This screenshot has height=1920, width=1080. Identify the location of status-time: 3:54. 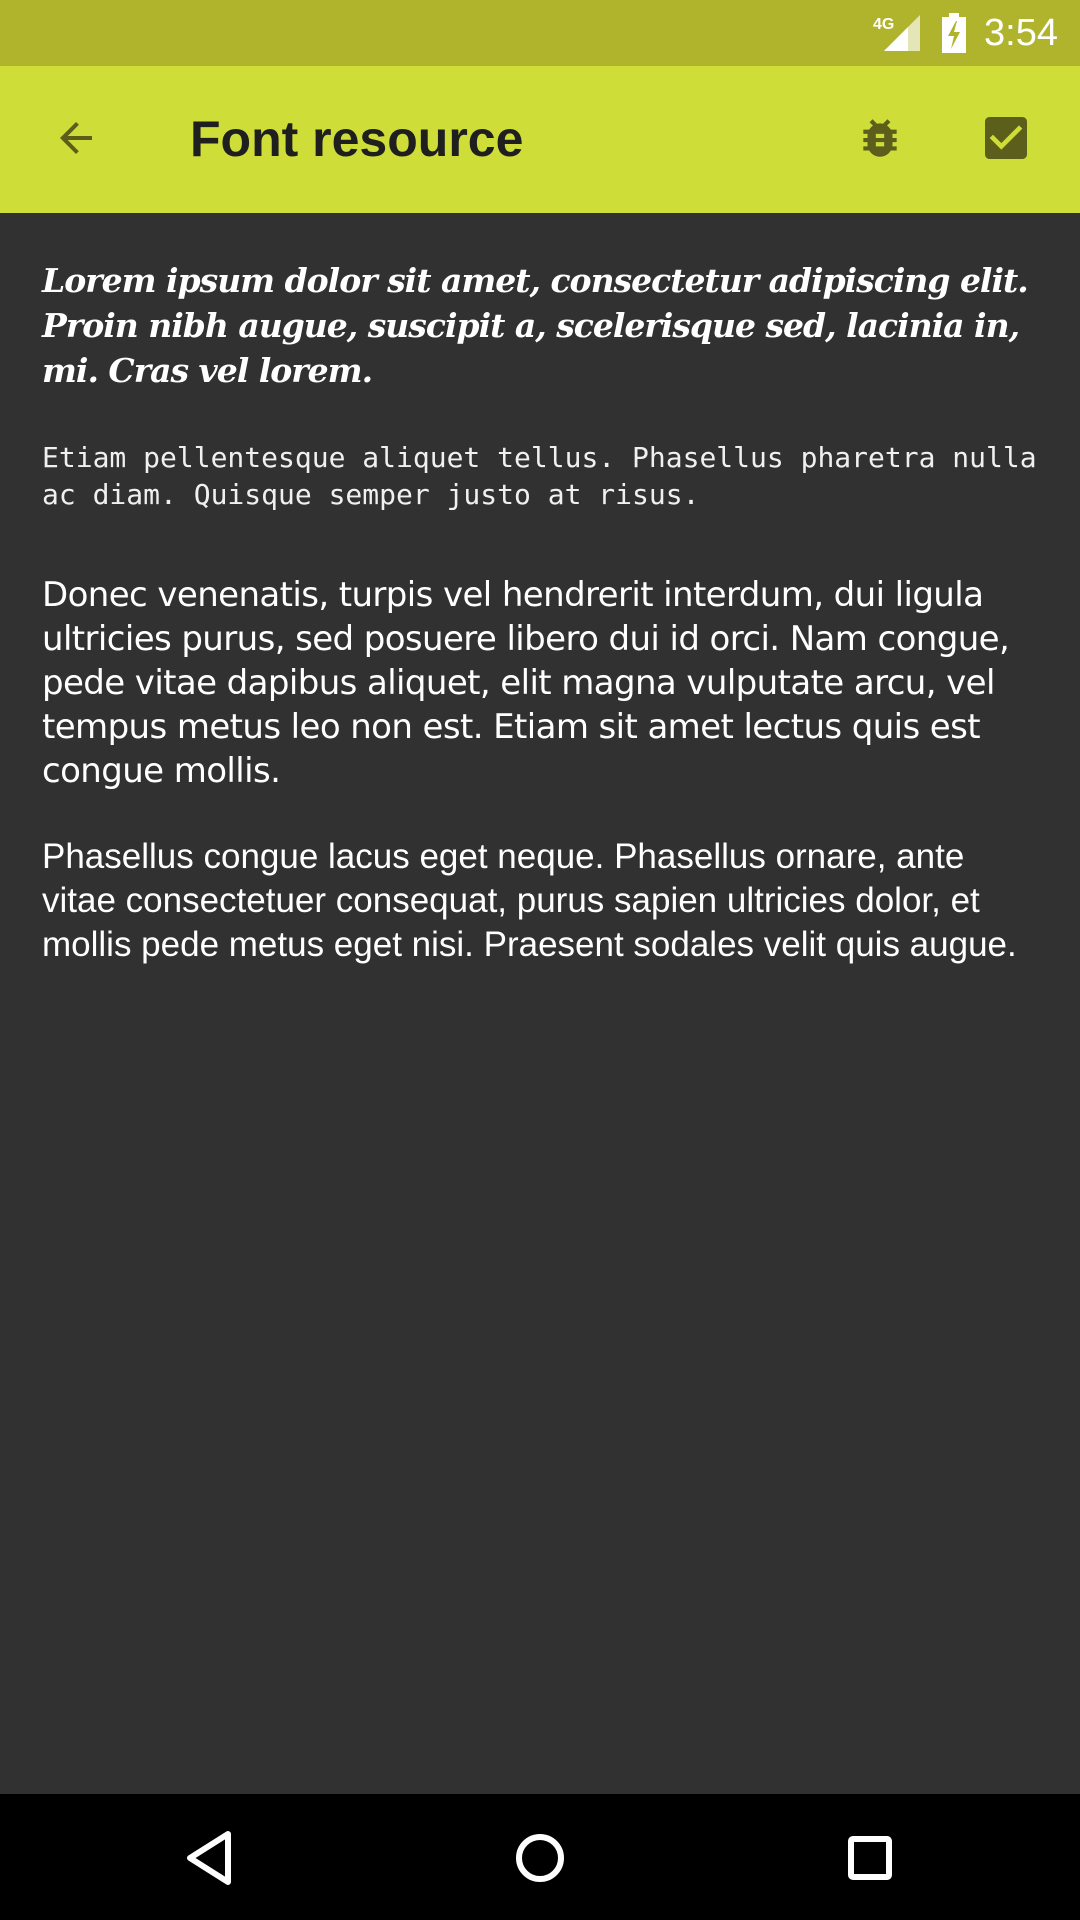
(1021, 33).